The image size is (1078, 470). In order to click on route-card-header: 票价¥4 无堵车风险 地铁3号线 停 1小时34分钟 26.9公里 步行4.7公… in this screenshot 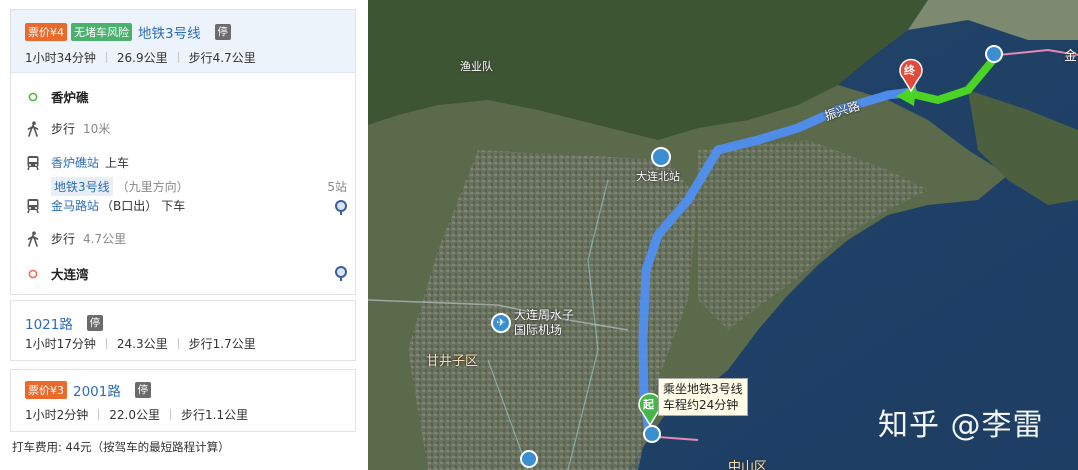, I will do `click(183, 41)`.